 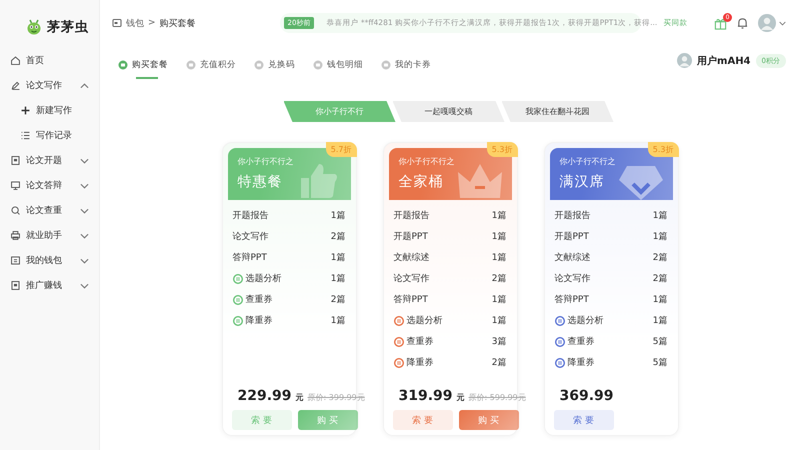 What do you see at coordinates (49, 235) in the screenshot?
I see `sidebar-item: 就业助手` at bounding box center [49, 235].